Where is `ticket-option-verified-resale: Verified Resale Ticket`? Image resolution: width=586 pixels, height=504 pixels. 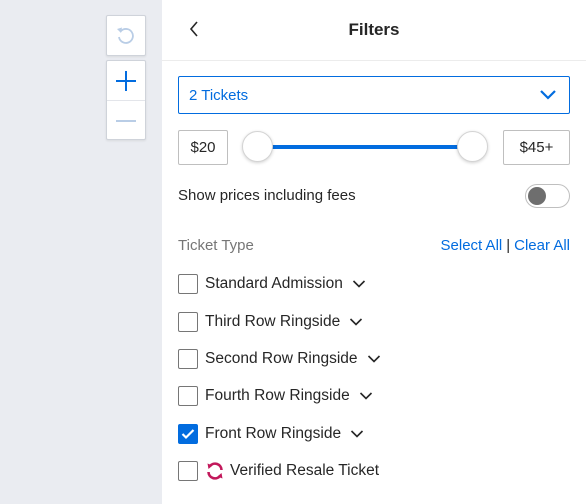
ticket-option-verified-resale: Verified Resale Ticket is located at coordinates (278, 471).